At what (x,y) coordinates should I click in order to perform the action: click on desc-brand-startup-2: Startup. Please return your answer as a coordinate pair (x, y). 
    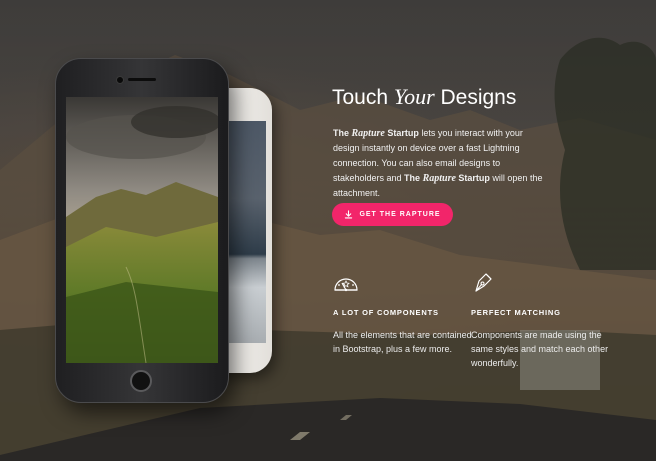
    Looking at the image, I should click on (472, 178).